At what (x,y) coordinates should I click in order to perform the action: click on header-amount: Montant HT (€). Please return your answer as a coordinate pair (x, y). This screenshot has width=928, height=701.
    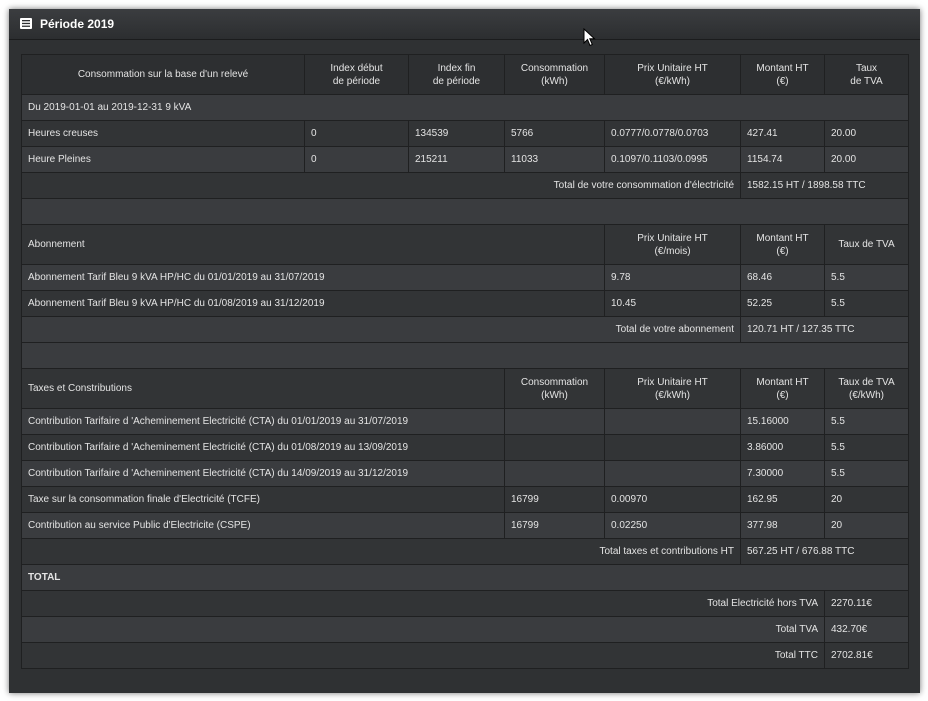
    Looking at the image, I should click on (782, 74).